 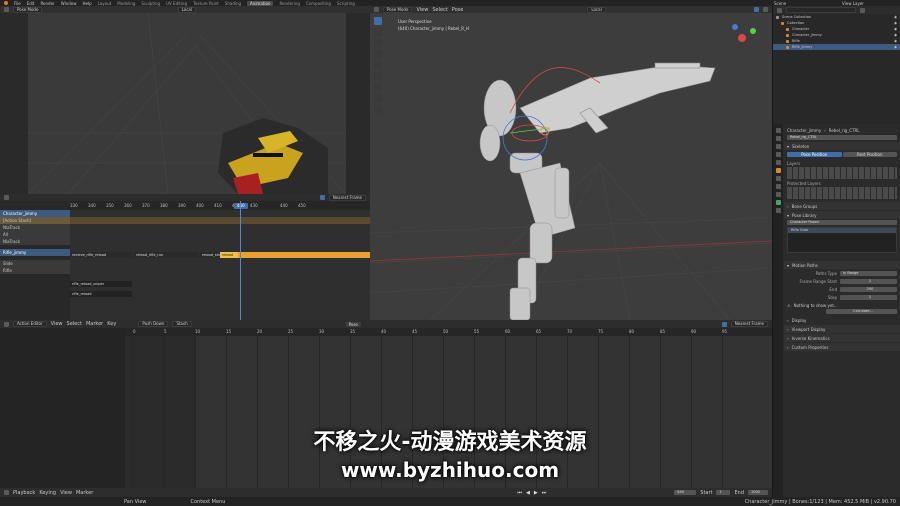 I want to click on transform-tool-icon, so click(x=378, y=76).